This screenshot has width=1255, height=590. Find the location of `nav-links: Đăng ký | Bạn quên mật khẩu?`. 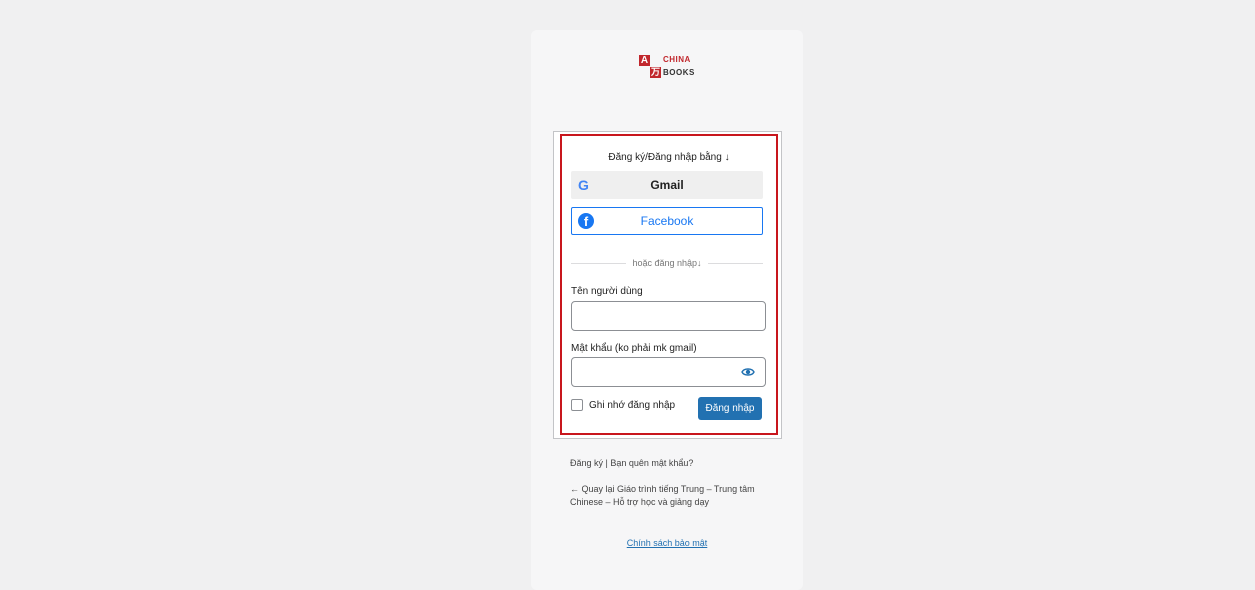

nav-links: Đăng ký | Bạn quên mật khẩu? is located at coordinates (631, 463).